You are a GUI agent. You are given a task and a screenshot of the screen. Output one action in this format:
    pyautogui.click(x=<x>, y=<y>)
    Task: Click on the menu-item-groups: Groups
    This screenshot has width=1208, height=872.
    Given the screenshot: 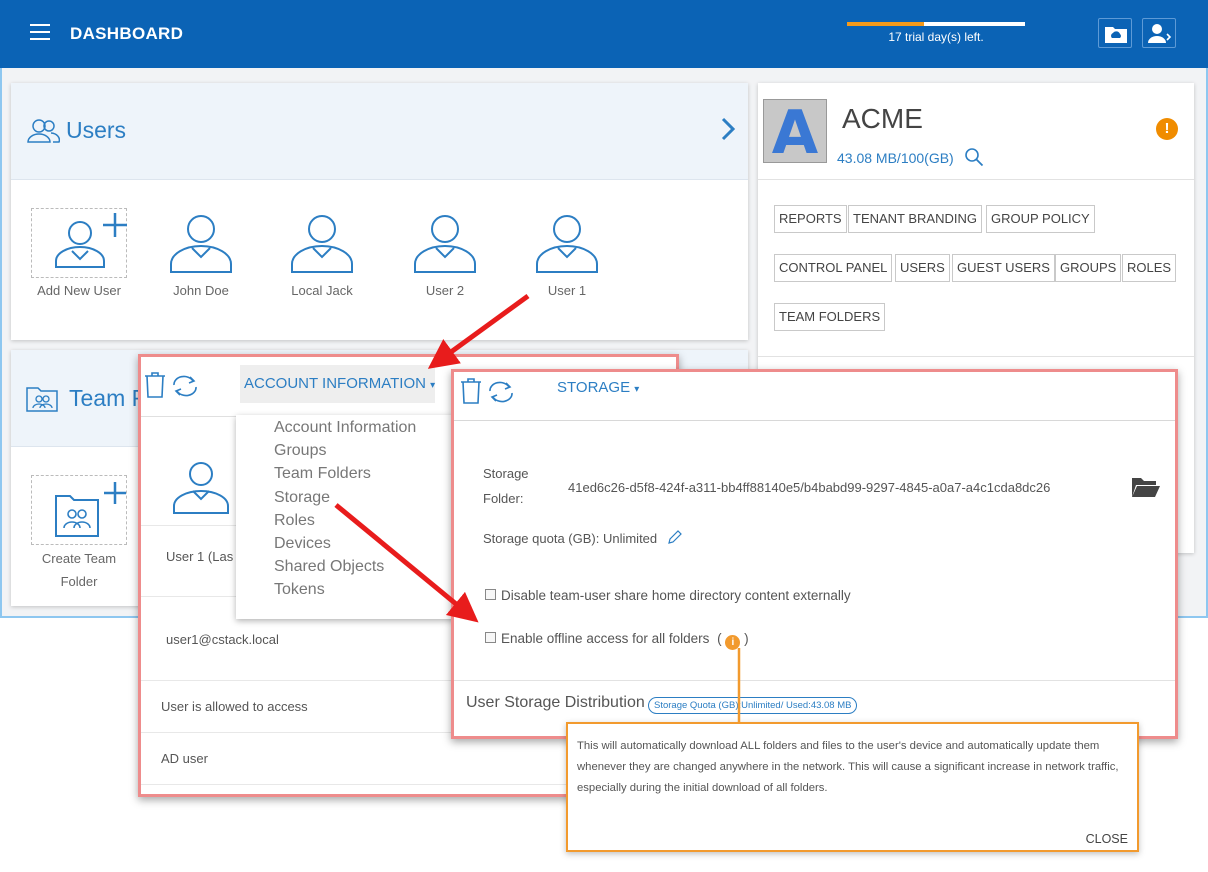 What is the action you would take?
    pyautogui.click(x=300, y=451)
    